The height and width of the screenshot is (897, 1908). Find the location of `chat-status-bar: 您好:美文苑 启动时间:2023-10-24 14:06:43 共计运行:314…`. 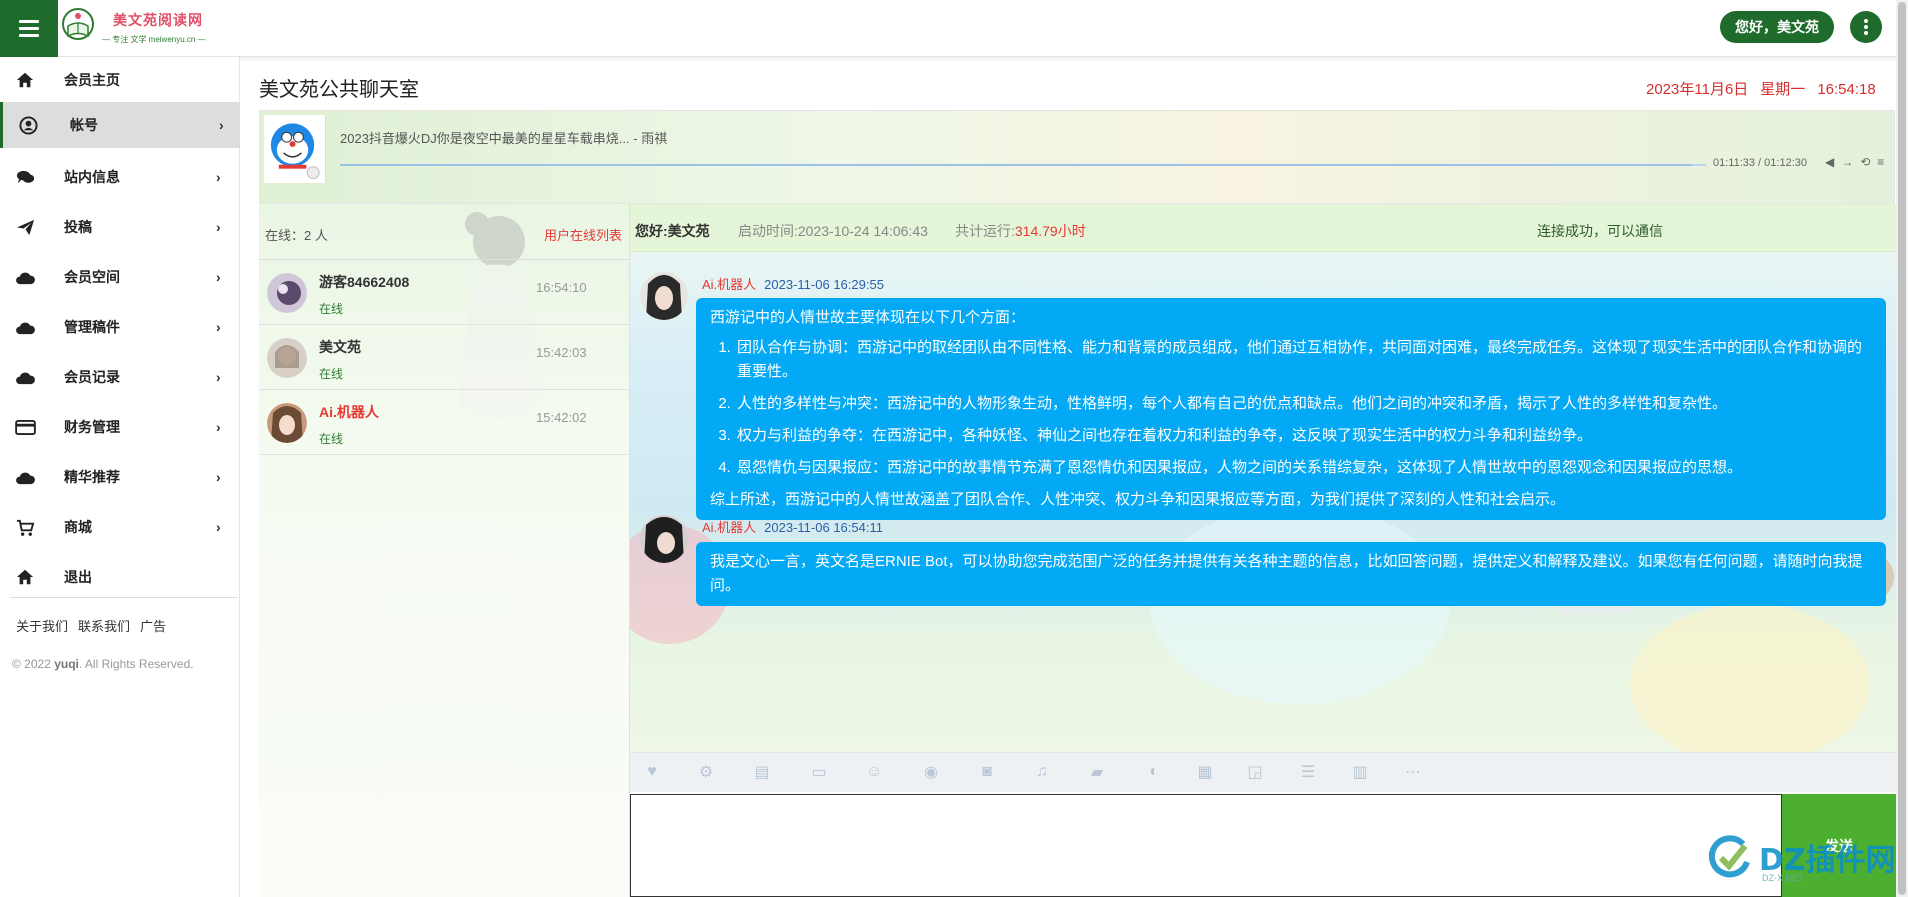

chat-status-bar: 您好:美文苑 启动时间:2023-10-24 14:06:43 共计运行:314… is located at coordinates (1263, 228).